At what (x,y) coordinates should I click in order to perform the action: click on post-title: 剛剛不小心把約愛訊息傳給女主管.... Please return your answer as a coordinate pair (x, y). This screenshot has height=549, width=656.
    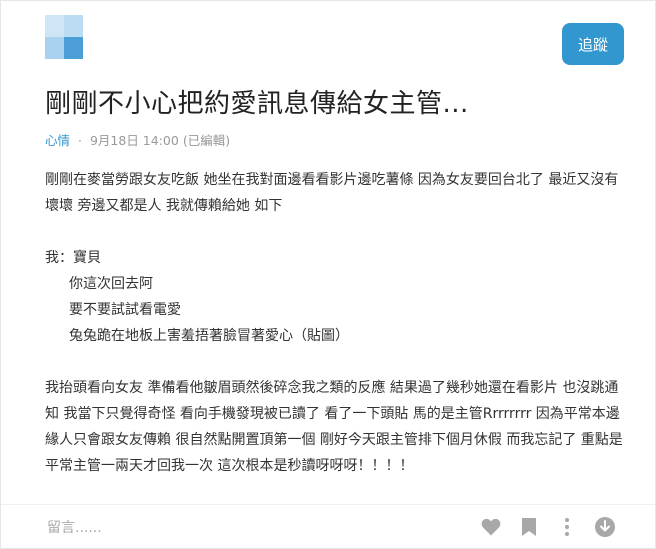
    Looking at the image, I should click on (257, 104).